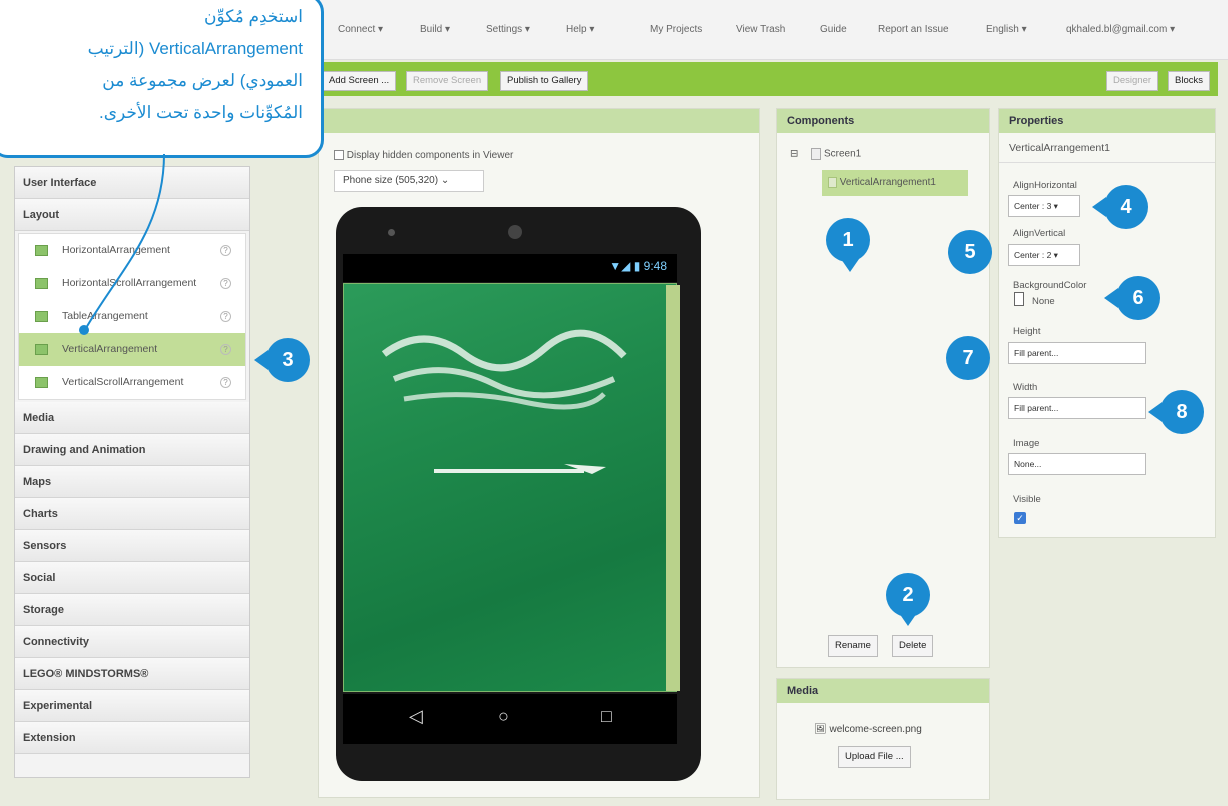 The image size is (1228, 806). Describe the element at coordinates (848, 240) in the screenshot. I see `callout-1: 1` at that location.